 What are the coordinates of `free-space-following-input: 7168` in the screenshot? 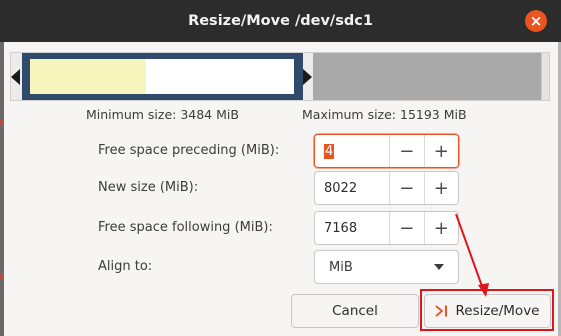 It's located at (352, 228).